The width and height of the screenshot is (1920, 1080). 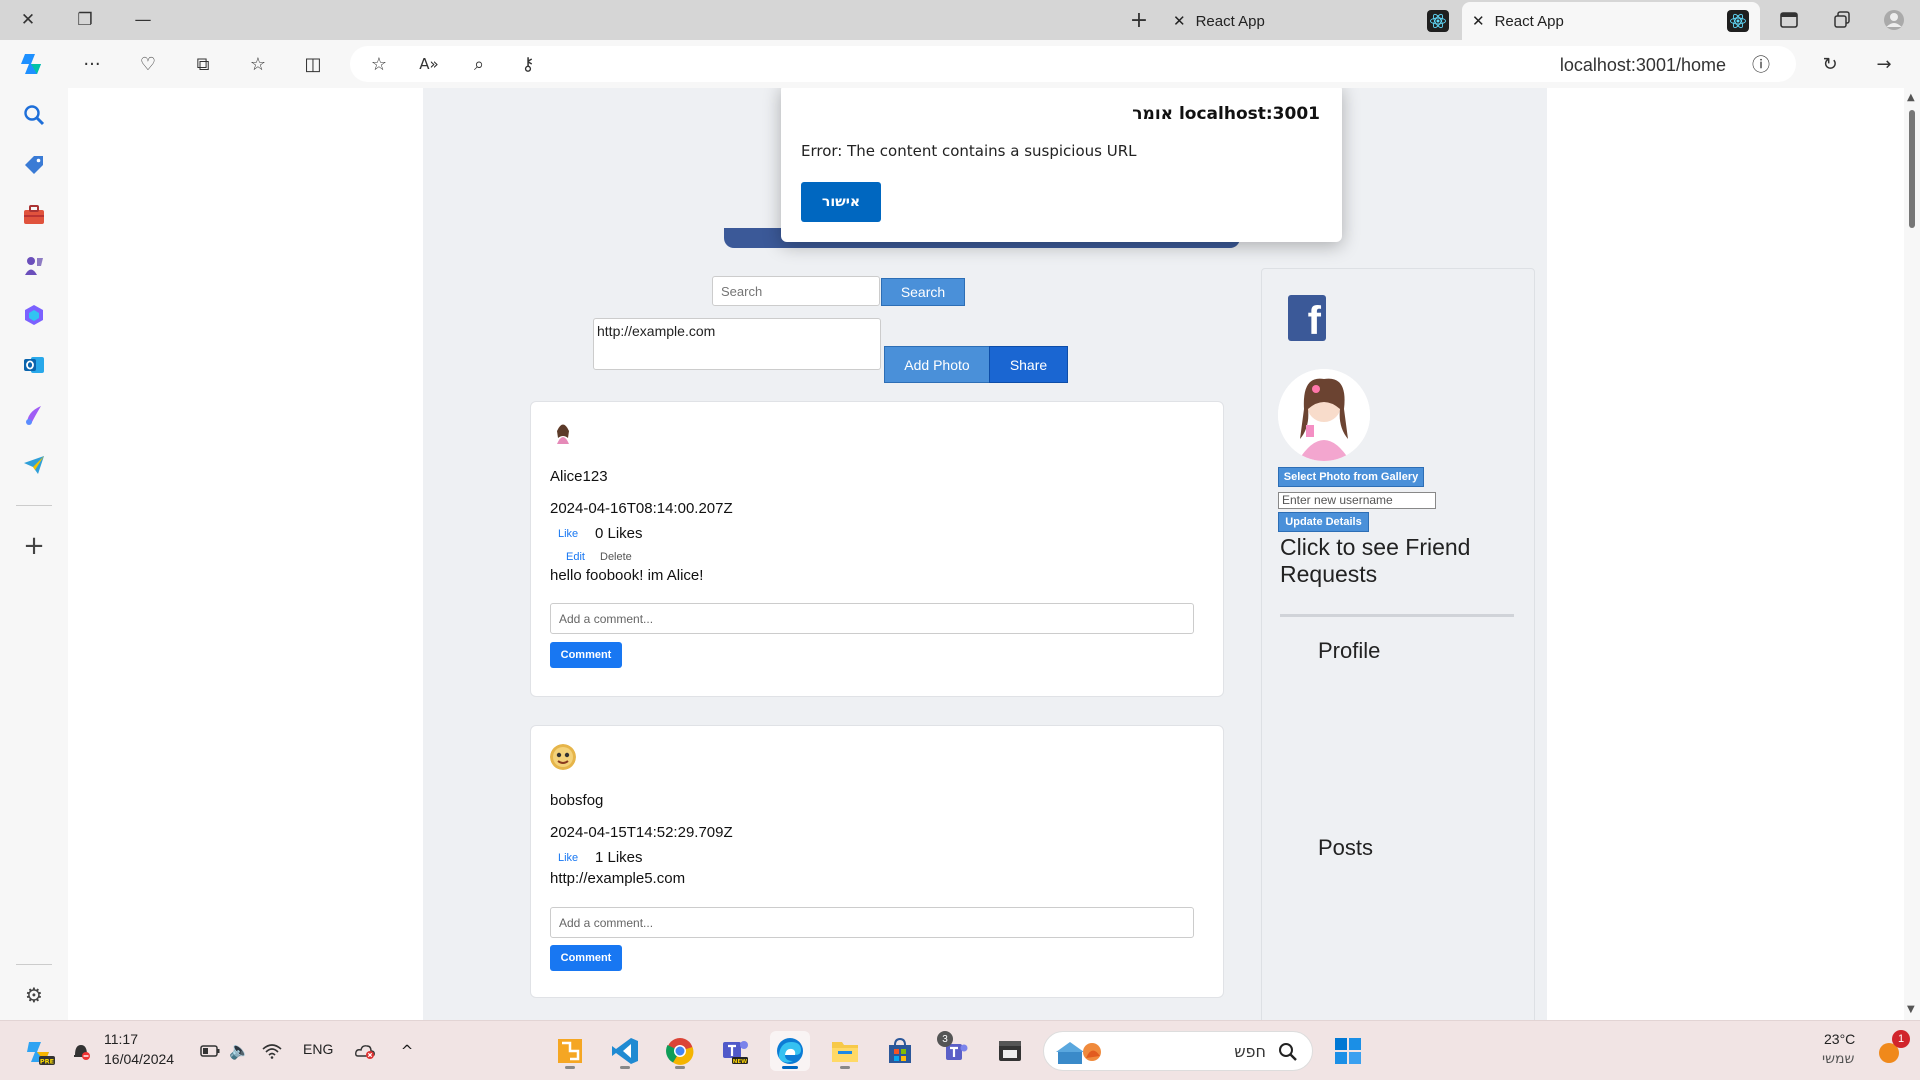 I want to click on split-screen-icon, so click(x=1789, y=20).